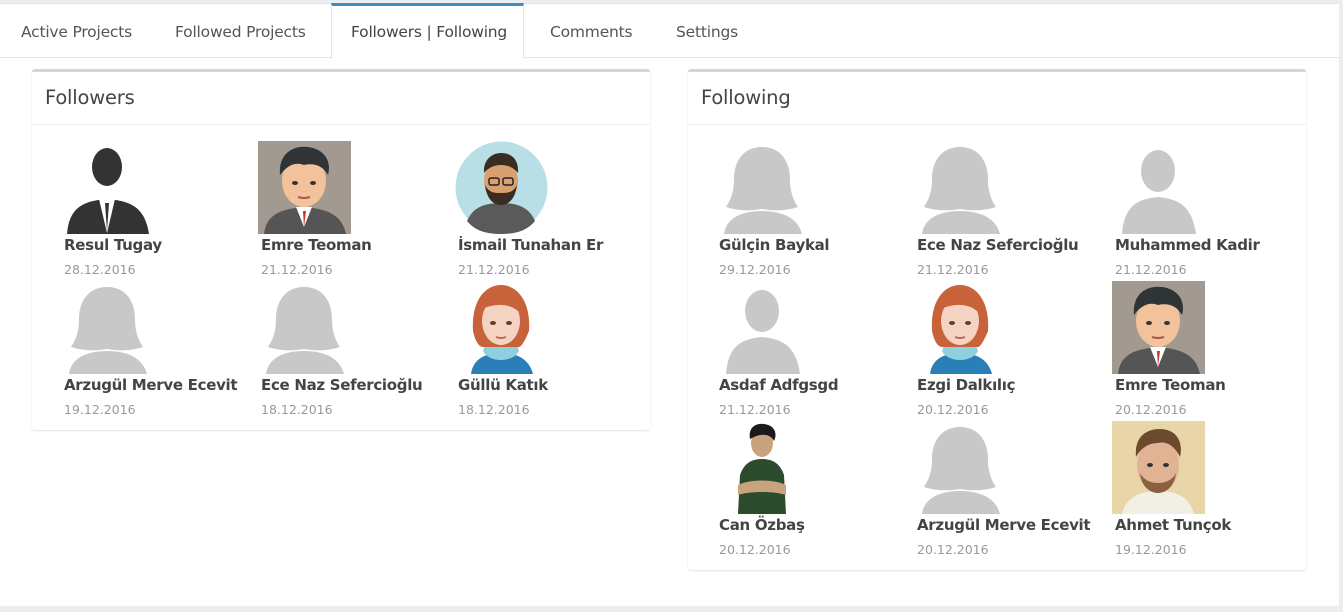 Image resolution: width=1343 pixels, height=612 pixels. Describe the element at coordinates (156, 209) in the screenshot. I see `person-card: Resul Tugay 28.12.2016` at that location.